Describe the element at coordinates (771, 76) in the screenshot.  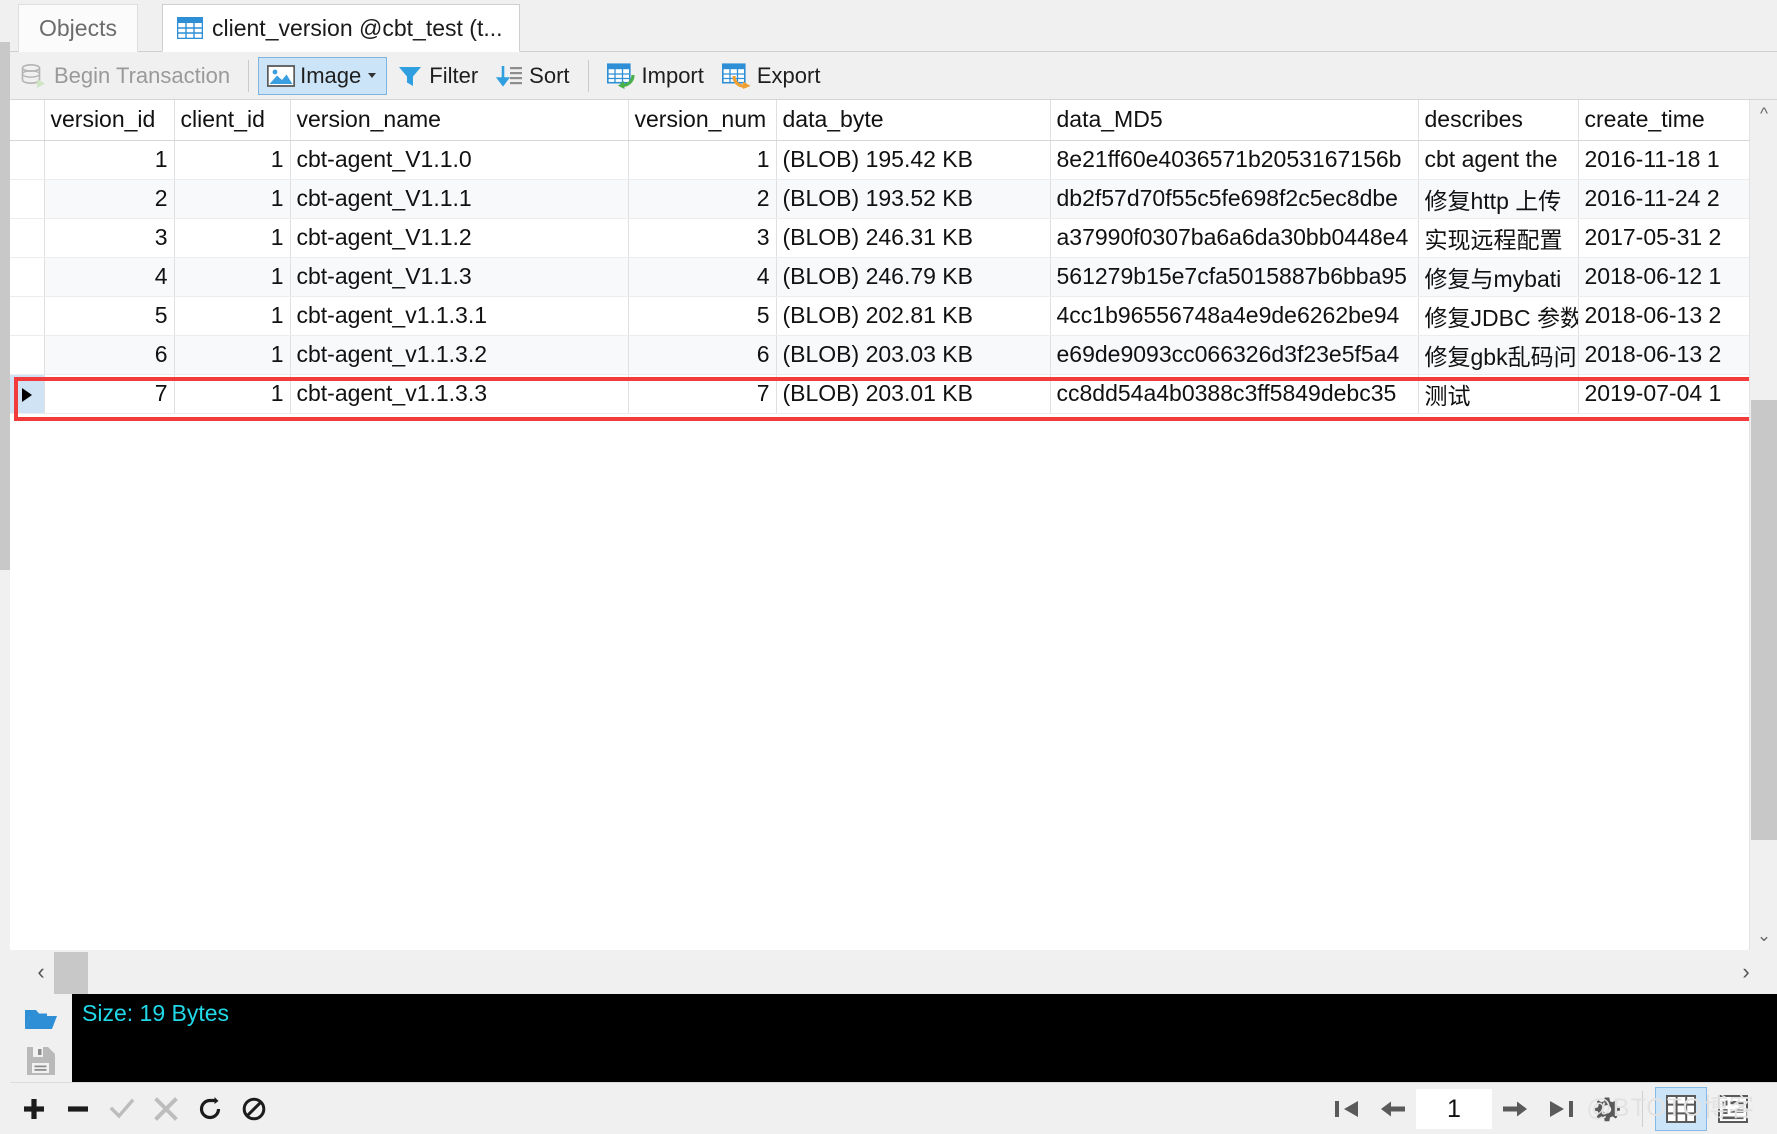
I see `export-button: Export` at that location.